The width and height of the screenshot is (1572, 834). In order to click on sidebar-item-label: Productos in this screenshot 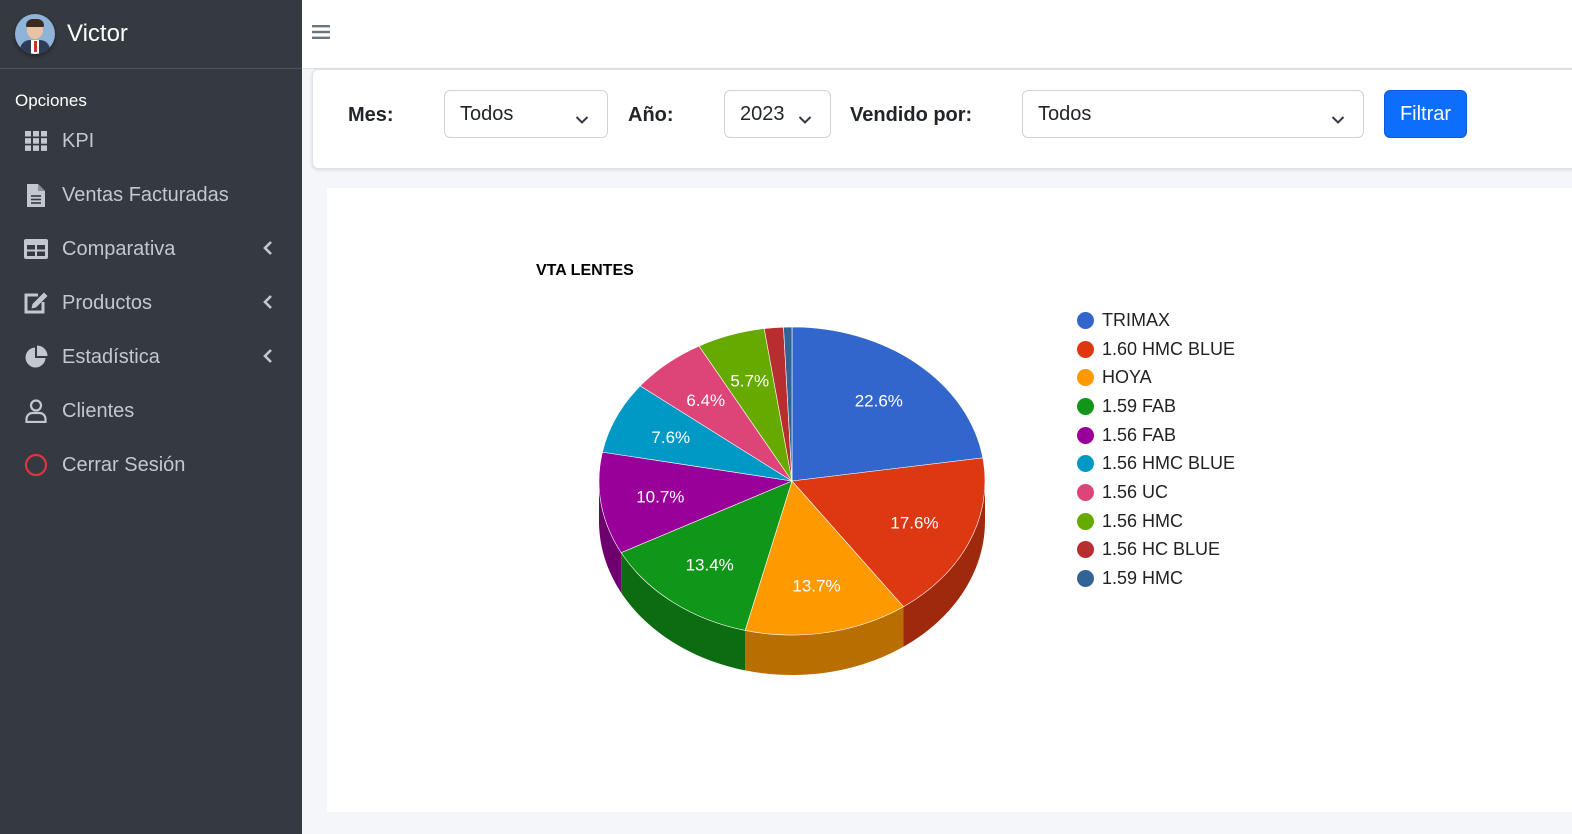, I will do `click(107, 302)`.